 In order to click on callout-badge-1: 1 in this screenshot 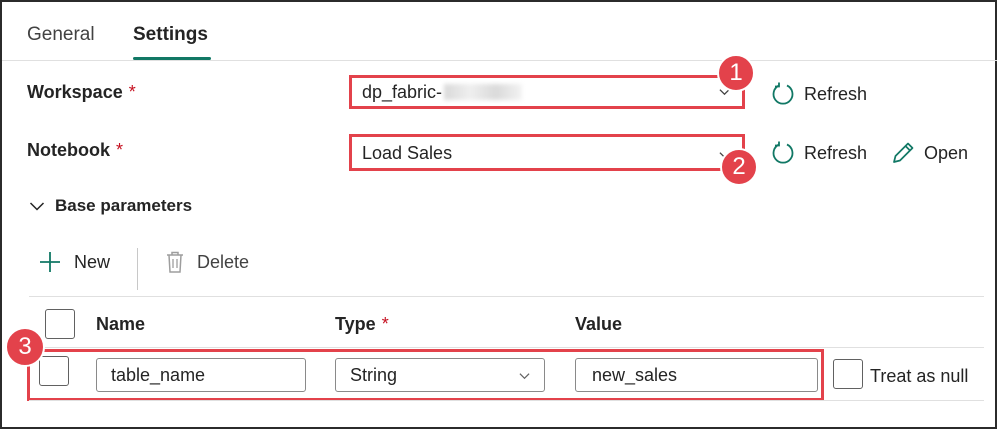, I will do `click(736, 73)`.